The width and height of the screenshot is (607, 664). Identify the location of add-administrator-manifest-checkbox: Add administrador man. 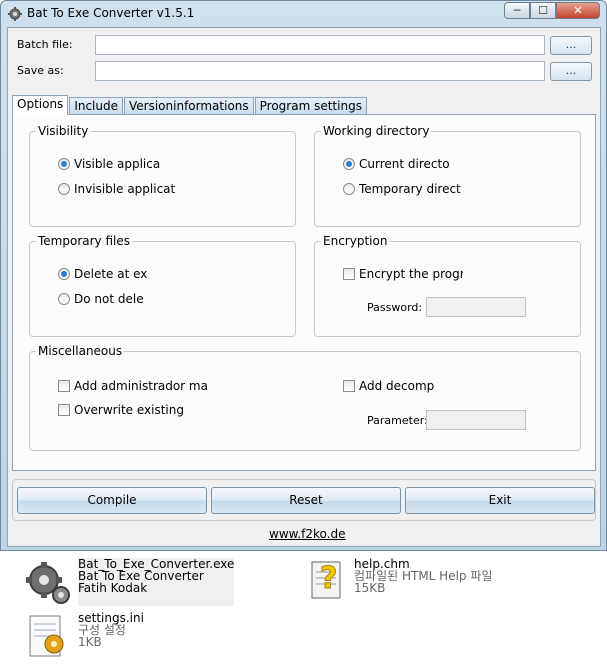
(133, 386).